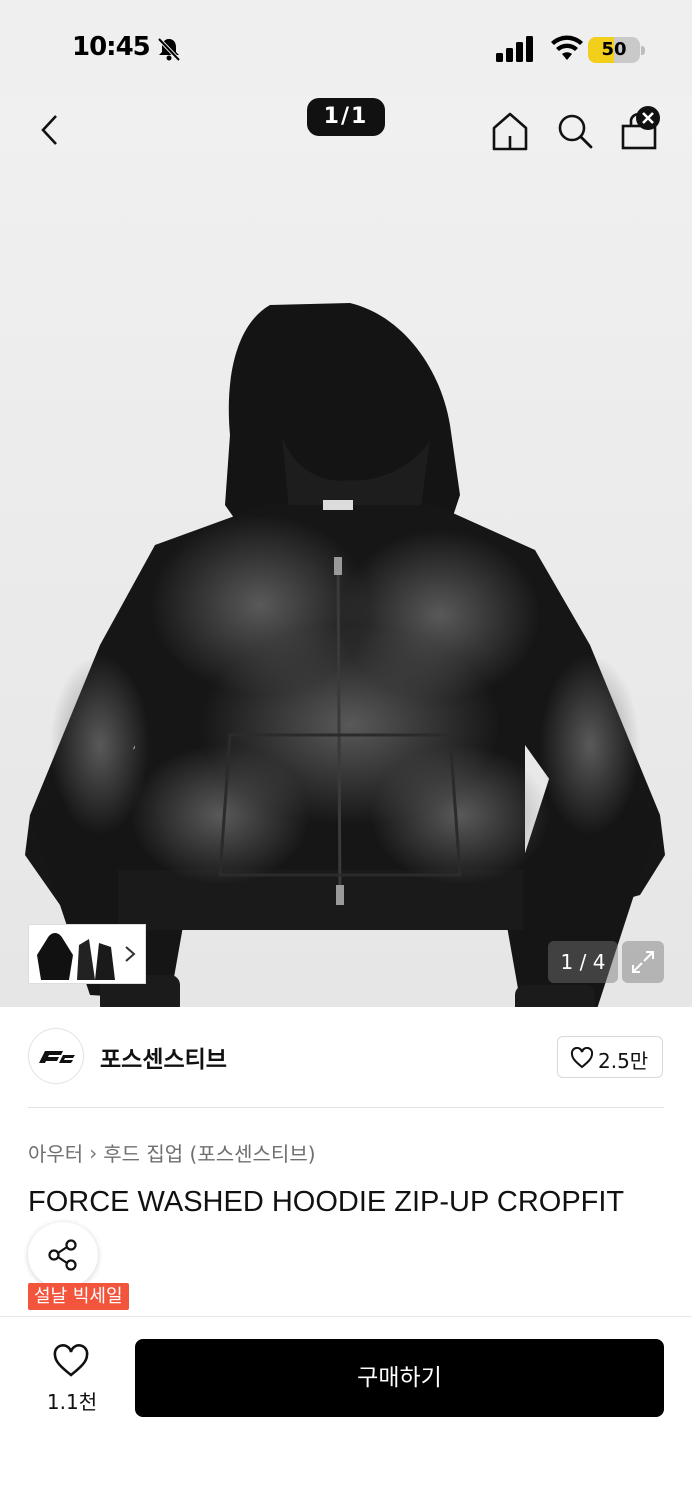  I want to click on shopping-bag-icon, so click(641, 128).